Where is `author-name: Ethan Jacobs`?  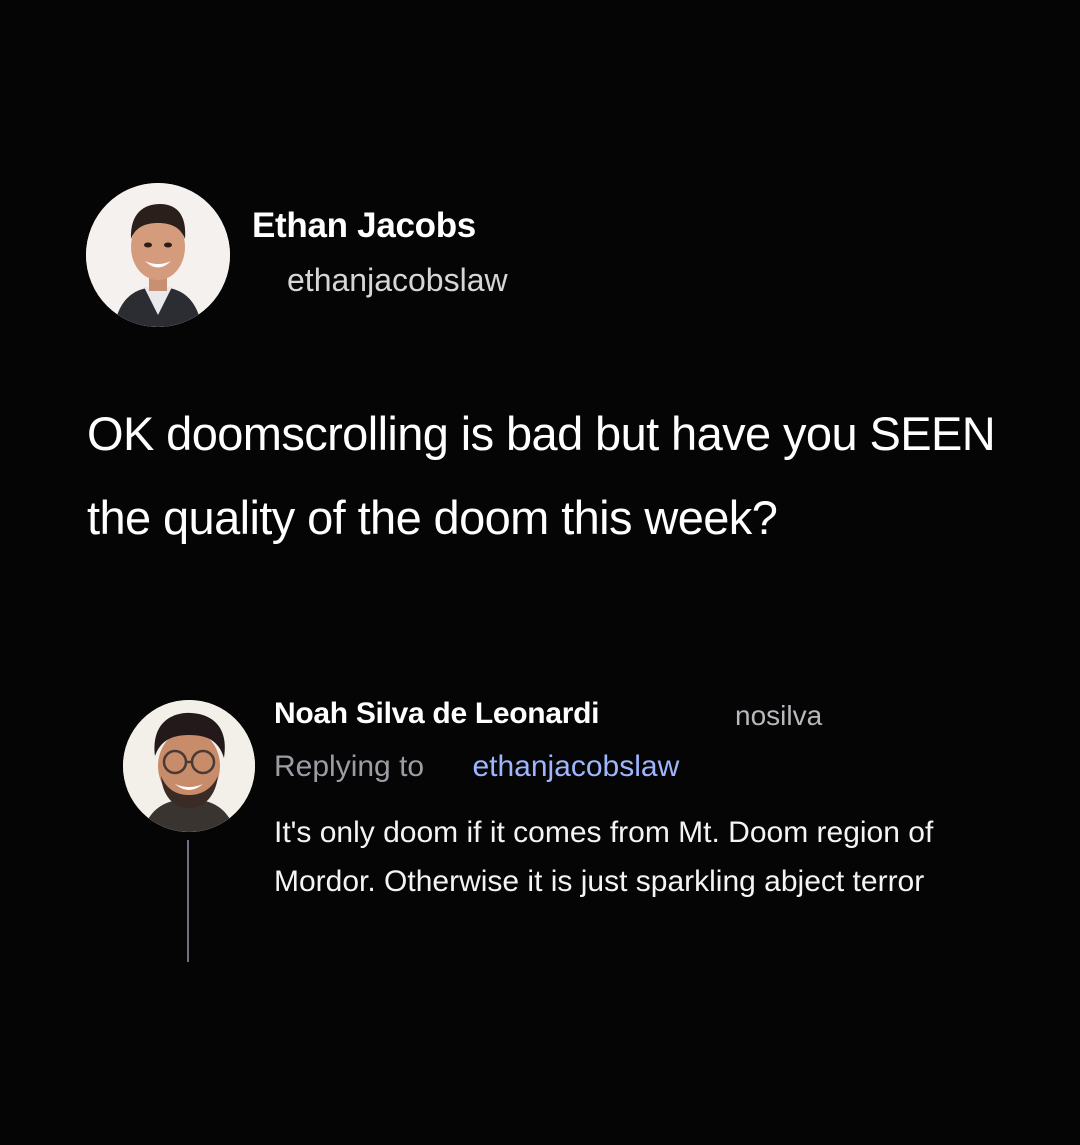
author-name: Ethan Jacobs is located at coordinates (364, 226).